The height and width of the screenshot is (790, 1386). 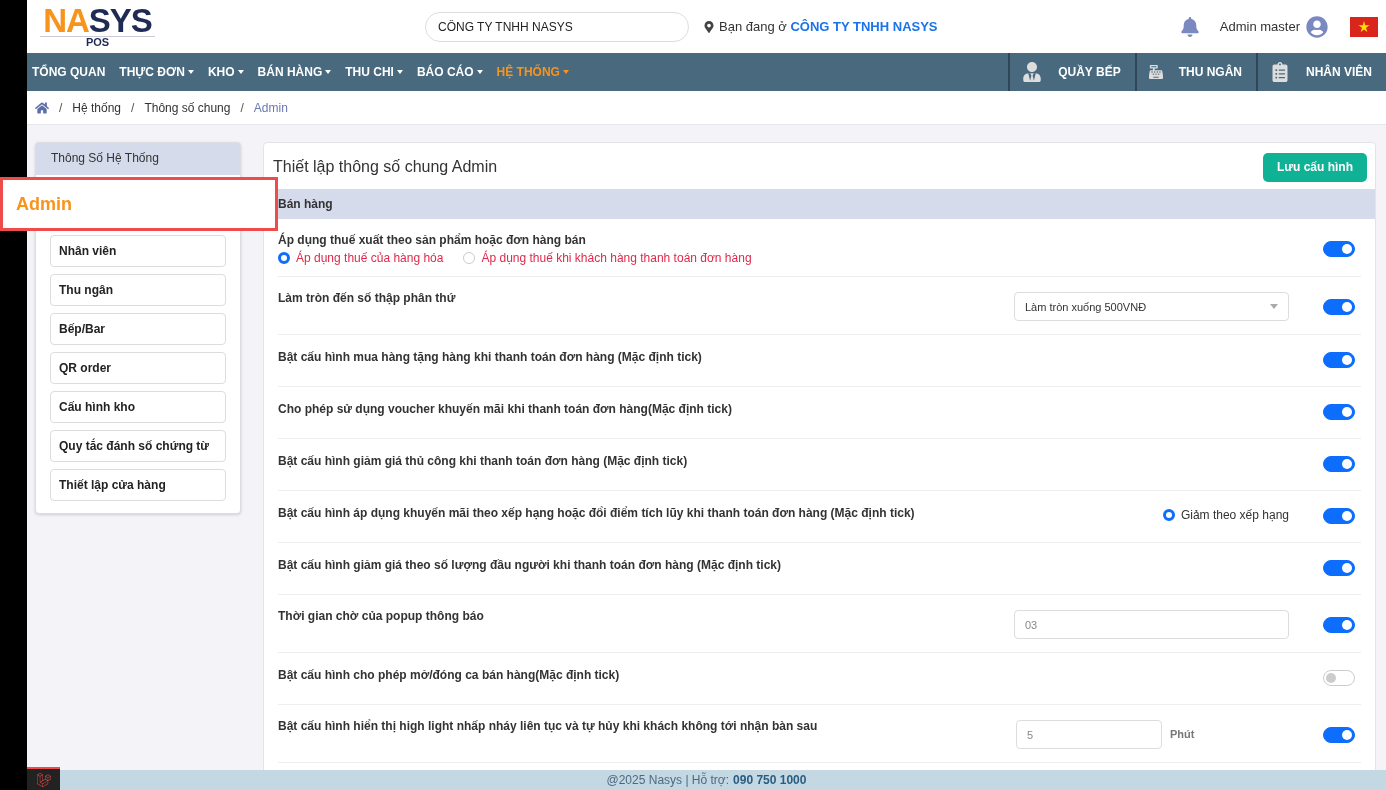 What do you see at coordinates (505, 409) in the screenshot?
I see `setting-label: Cho phép sử dụng voucher khuyến mãi khi thanh toán đơn hàng(Mặc định tick)` at bounding box center [505, 409].